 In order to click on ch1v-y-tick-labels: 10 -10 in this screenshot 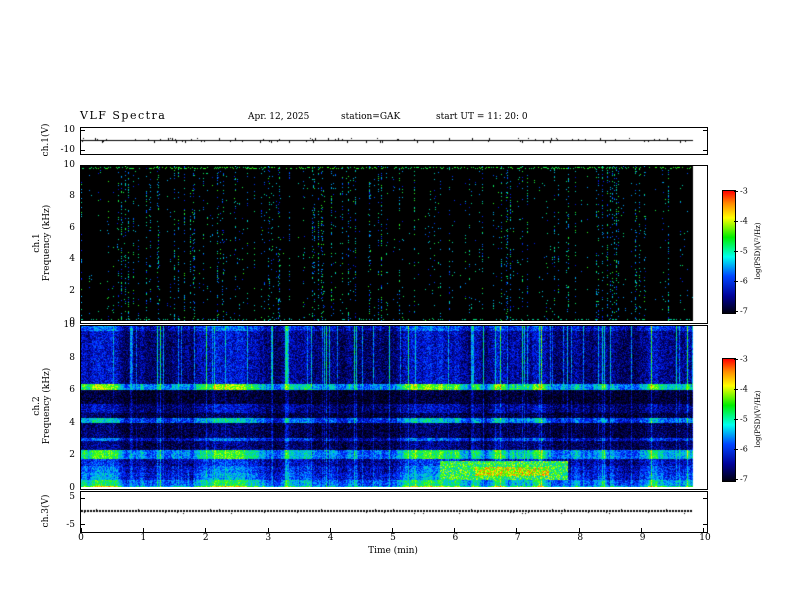, I will do `click(64, 140)`.